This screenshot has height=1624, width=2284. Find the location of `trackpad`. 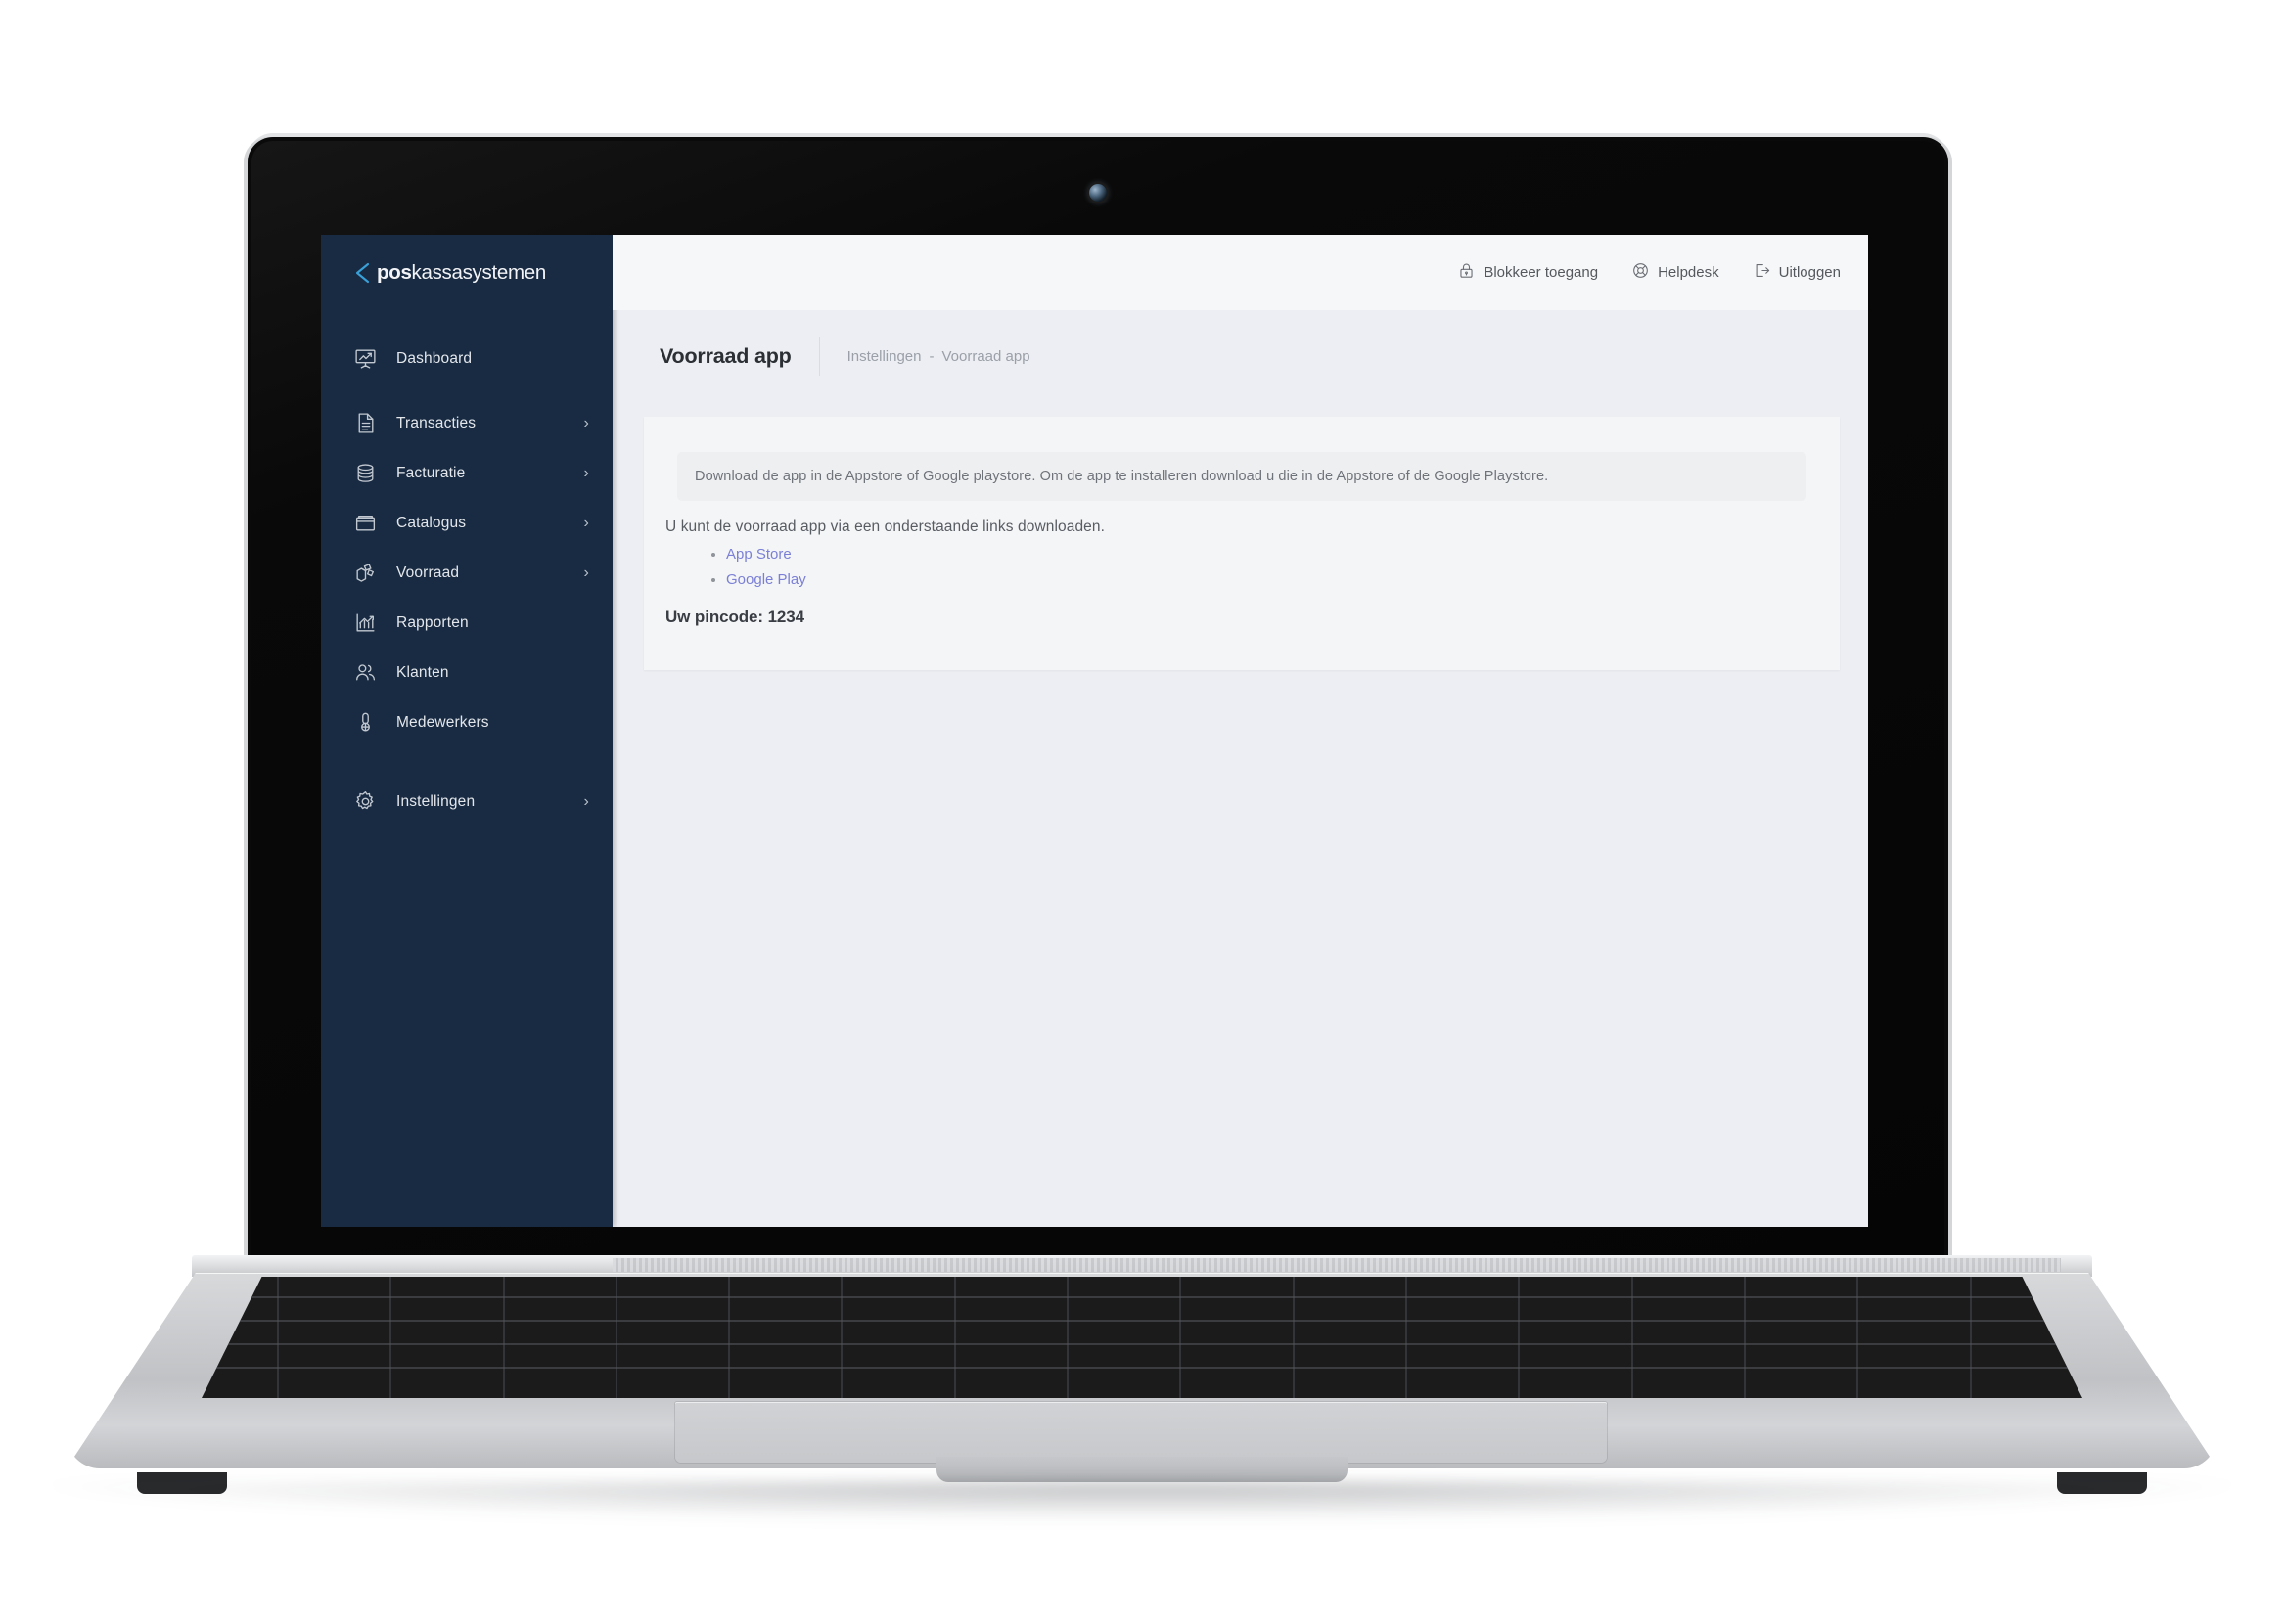

trackpad is located at coordinates (1141, 1432).